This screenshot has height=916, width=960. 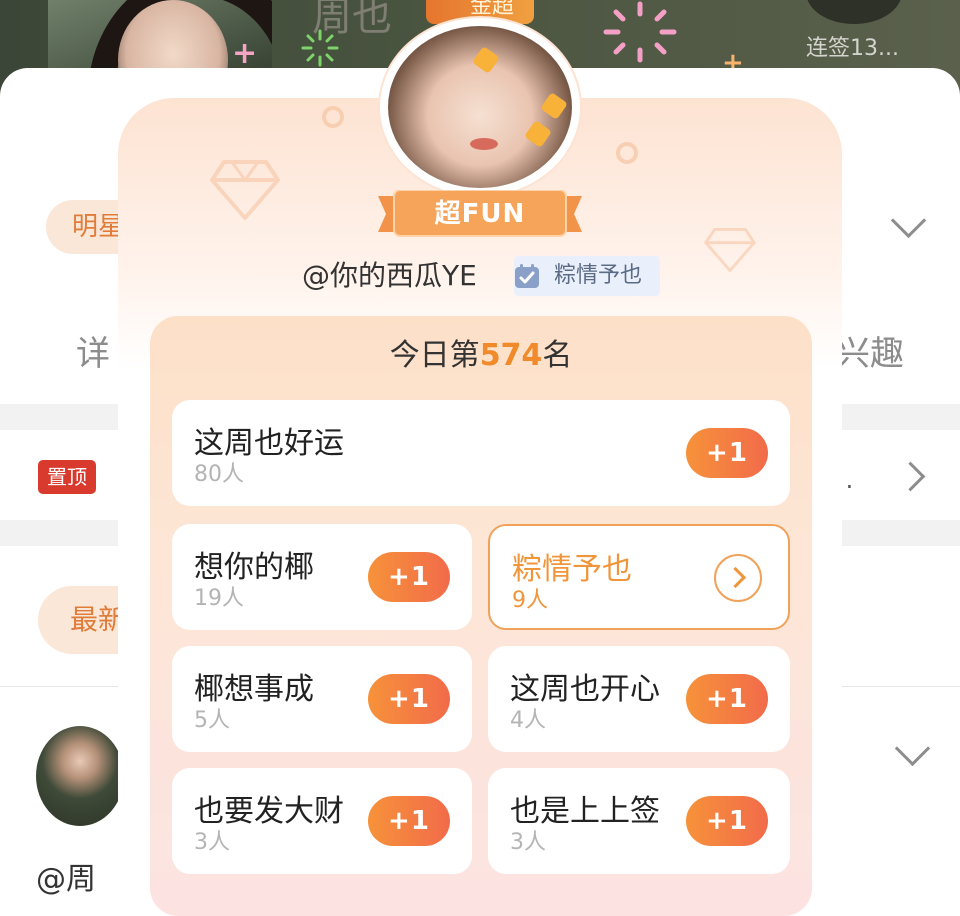 I want to click on option-card: 椰想事成 5人 +1, so click(x=322, y=699).